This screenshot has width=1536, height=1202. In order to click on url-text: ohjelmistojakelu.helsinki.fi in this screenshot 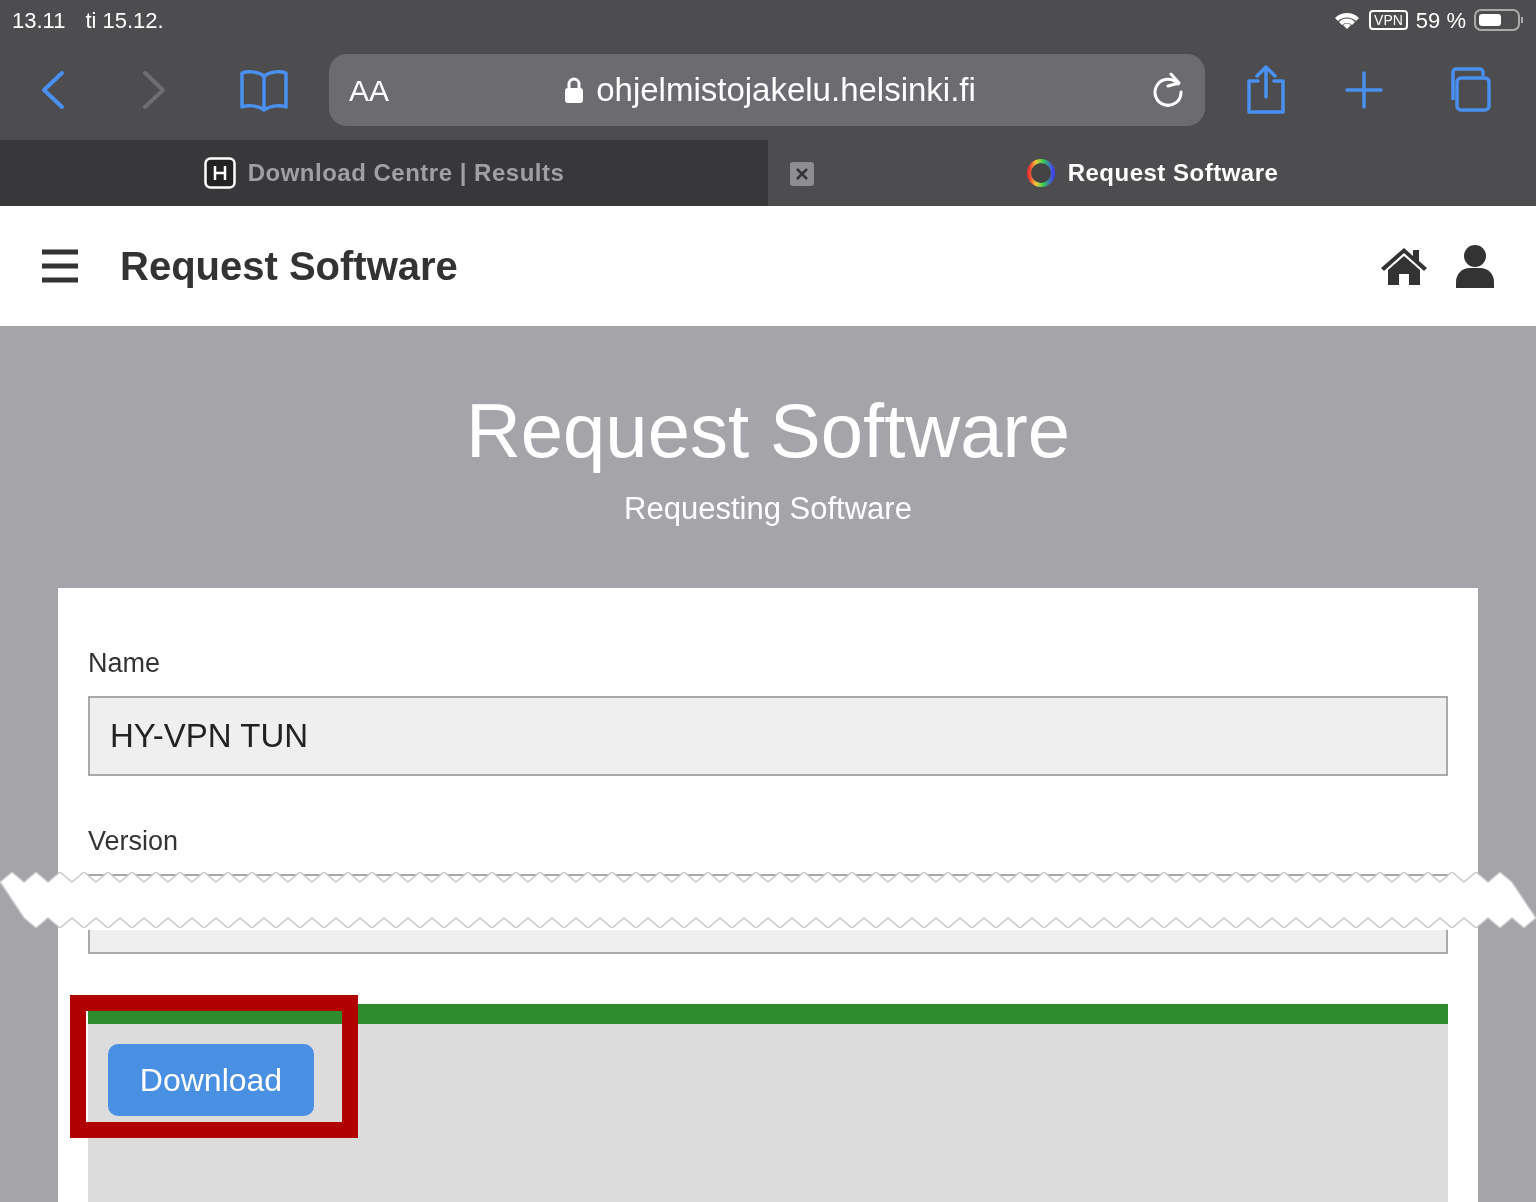, I will do `click(786, 90)`.